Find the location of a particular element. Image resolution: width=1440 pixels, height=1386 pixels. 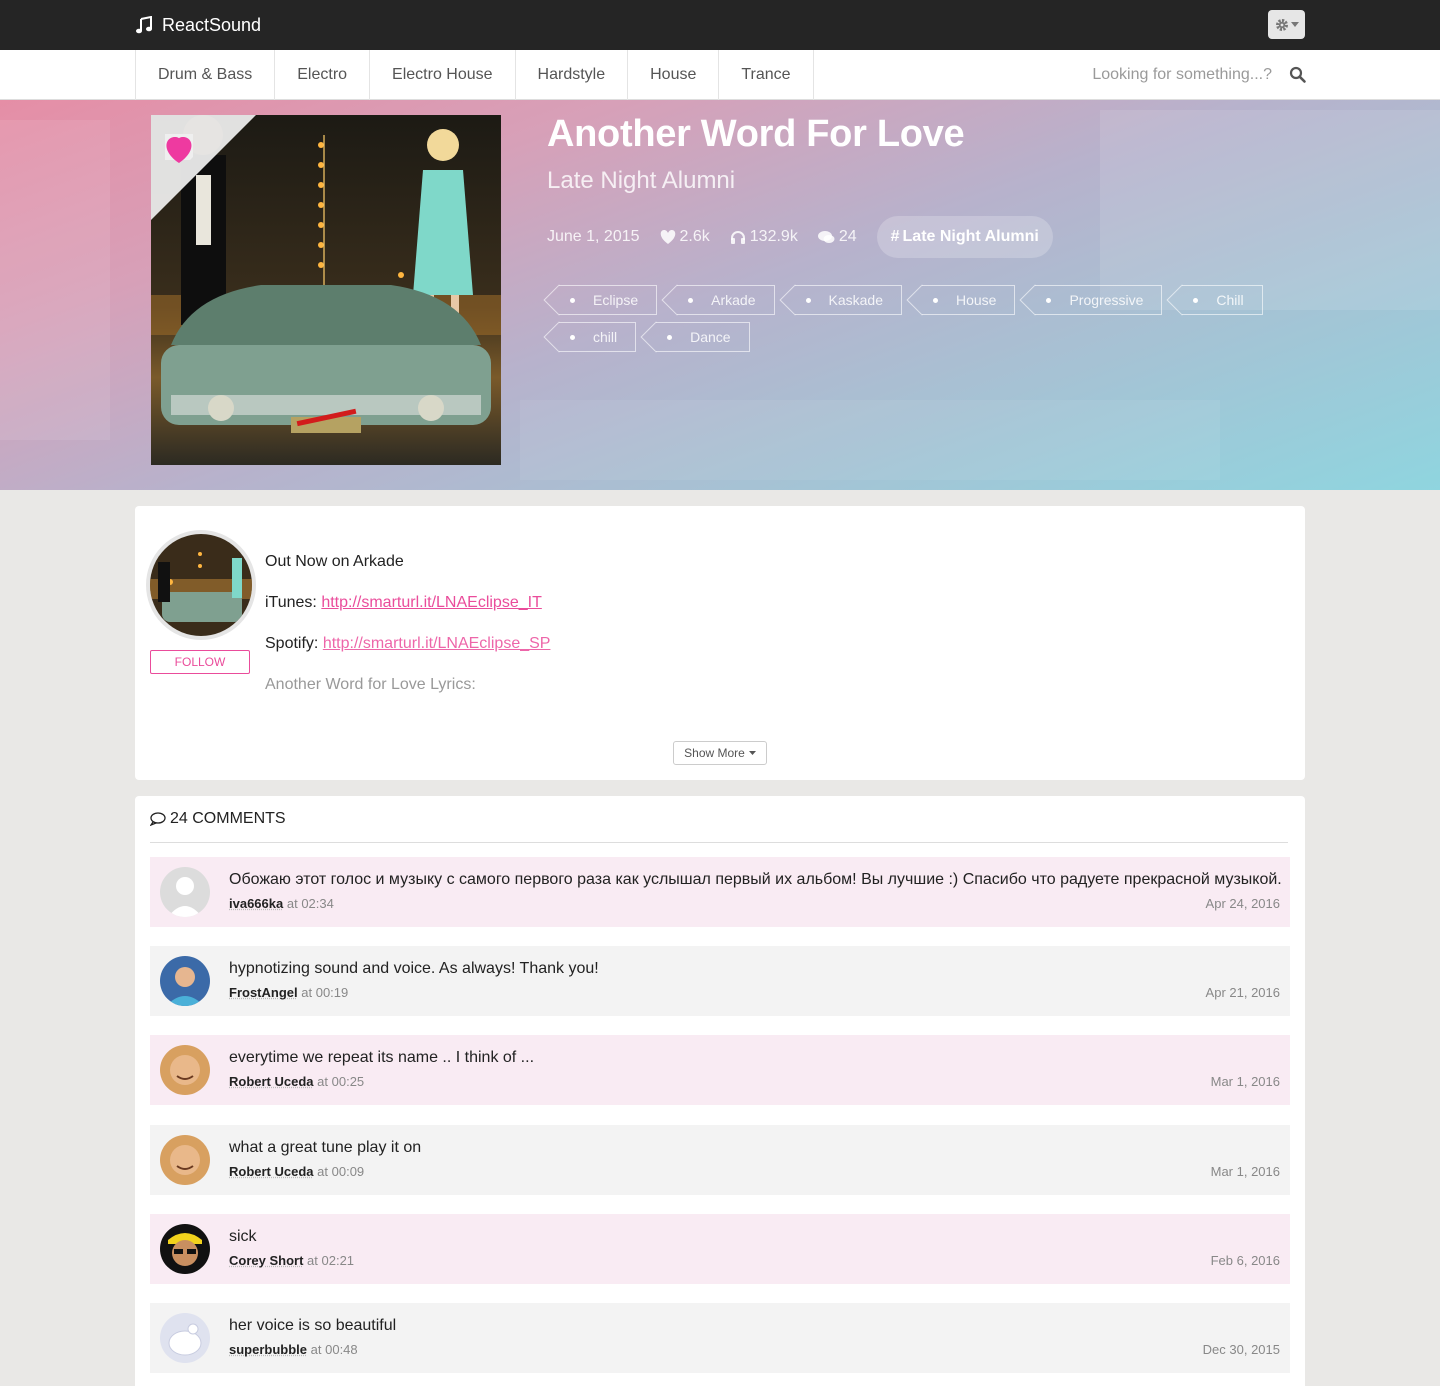

artist-pill-label: Late Night Alumni is located at coordinates (971, 237).